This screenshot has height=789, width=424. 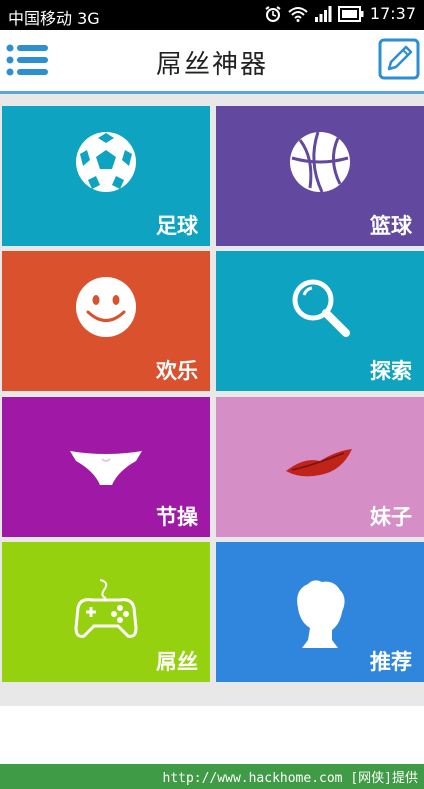 I want to click on tile-recommend: 推荐, so click(x=320, y=612).